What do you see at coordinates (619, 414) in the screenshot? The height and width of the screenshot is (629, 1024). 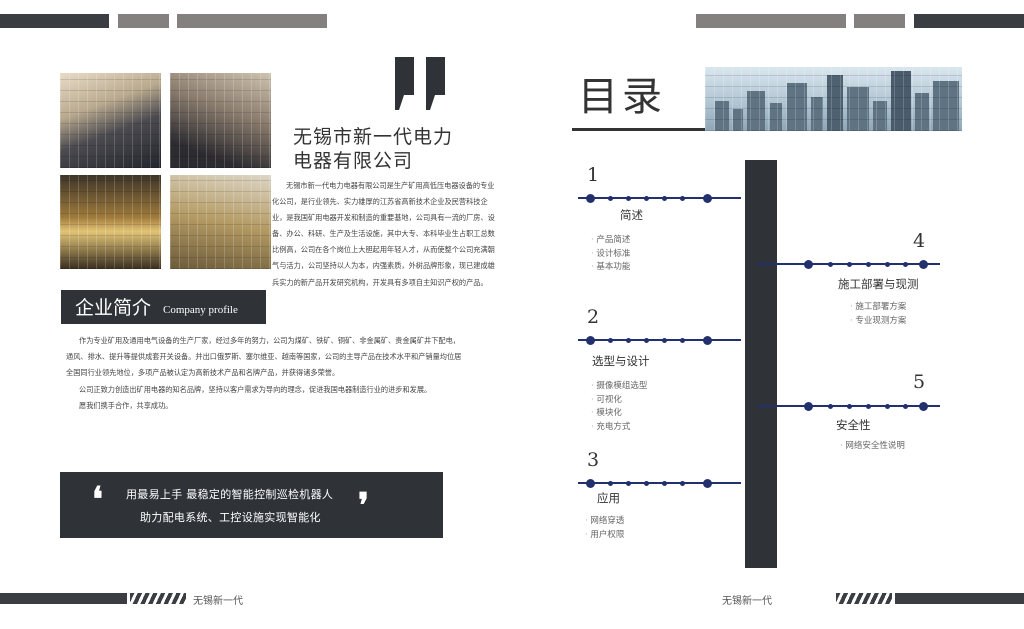 I see `toc-item: 模块化` at bounding box center [619, 414].